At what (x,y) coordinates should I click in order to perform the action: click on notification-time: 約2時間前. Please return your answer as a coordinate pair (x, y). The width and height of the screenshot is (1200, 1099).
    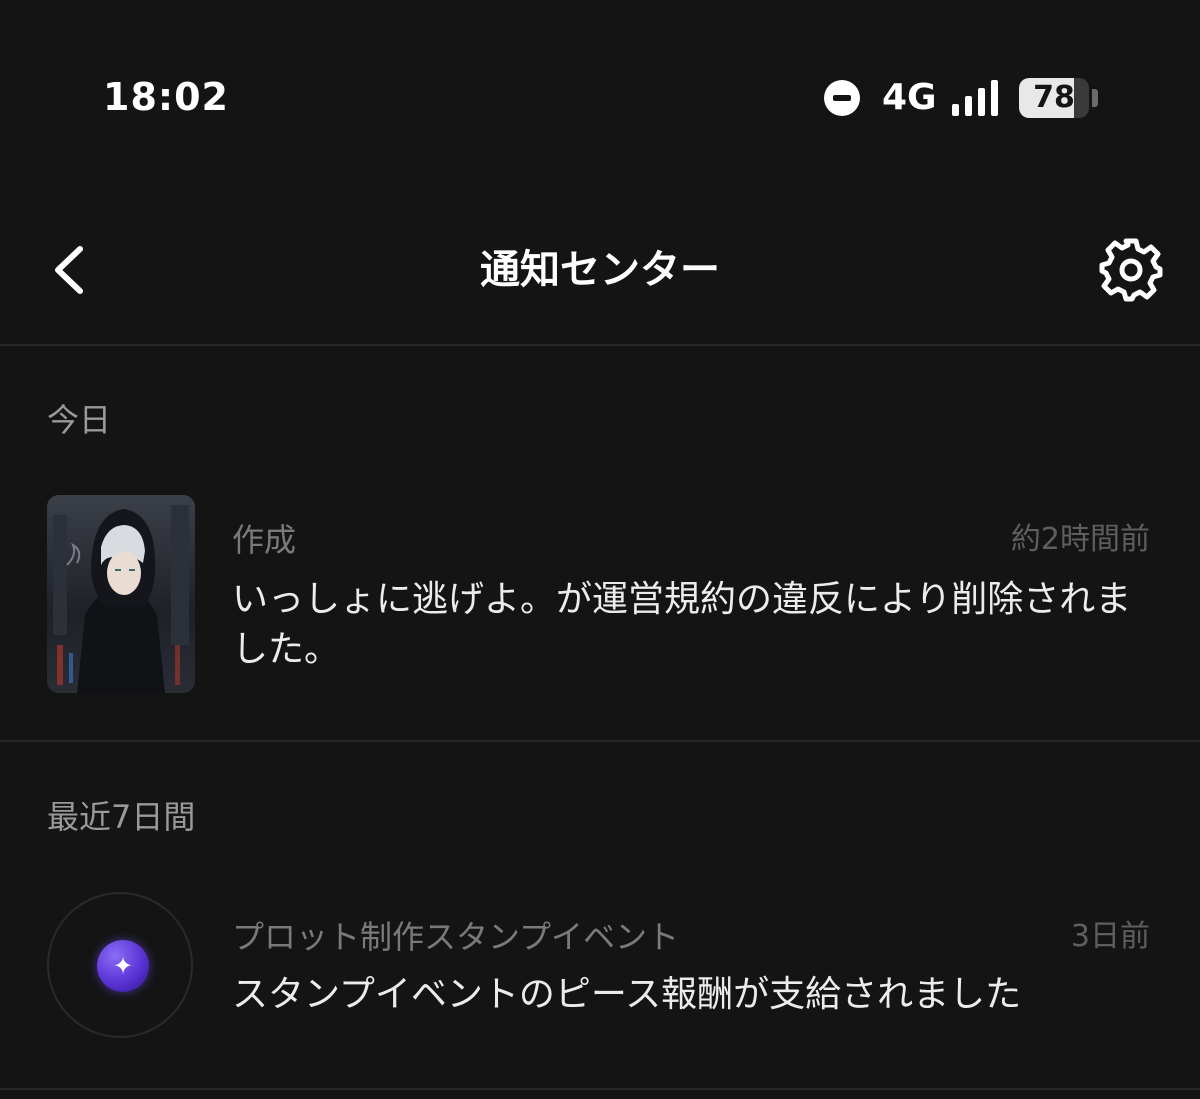
    Looking at the image, I should click on (1080, 539).